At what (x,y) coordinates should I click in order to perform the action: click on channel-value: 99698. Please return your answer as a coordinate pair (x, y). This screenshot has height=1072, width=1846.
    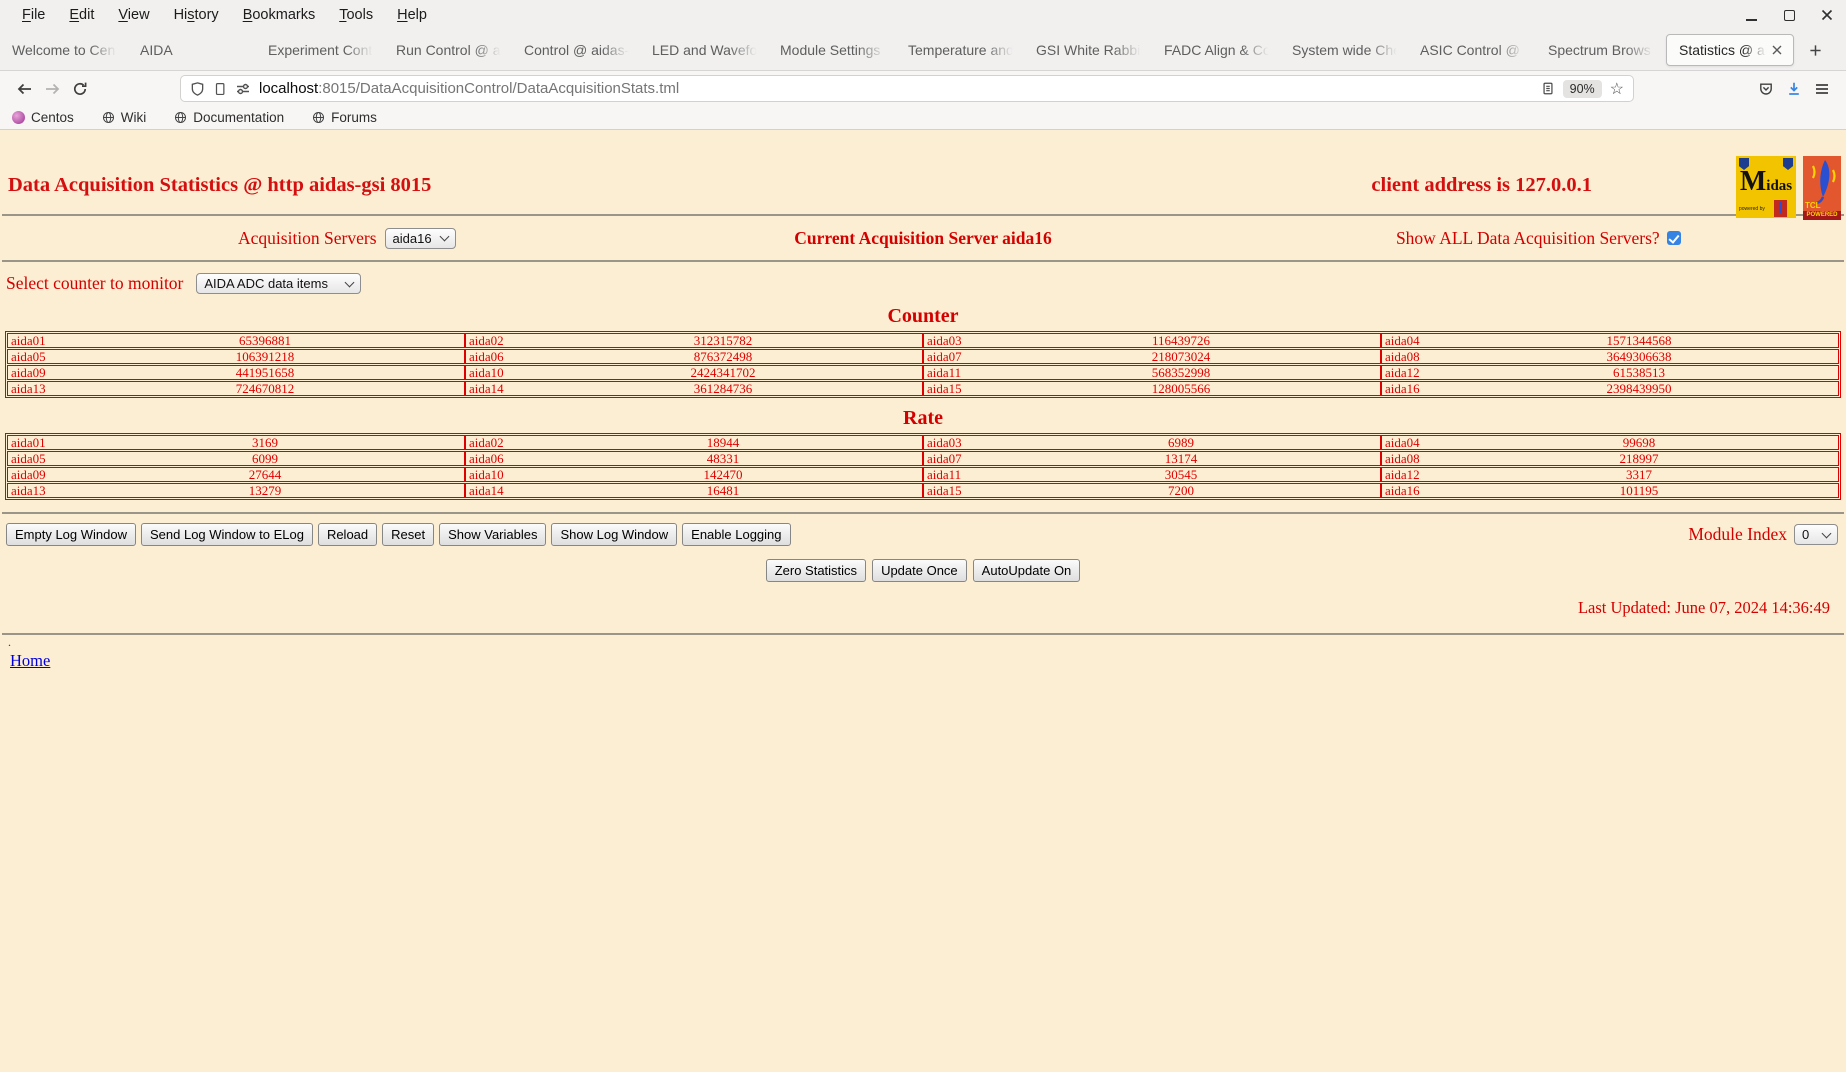
    Looking at the image, I should click on (1639, 442).